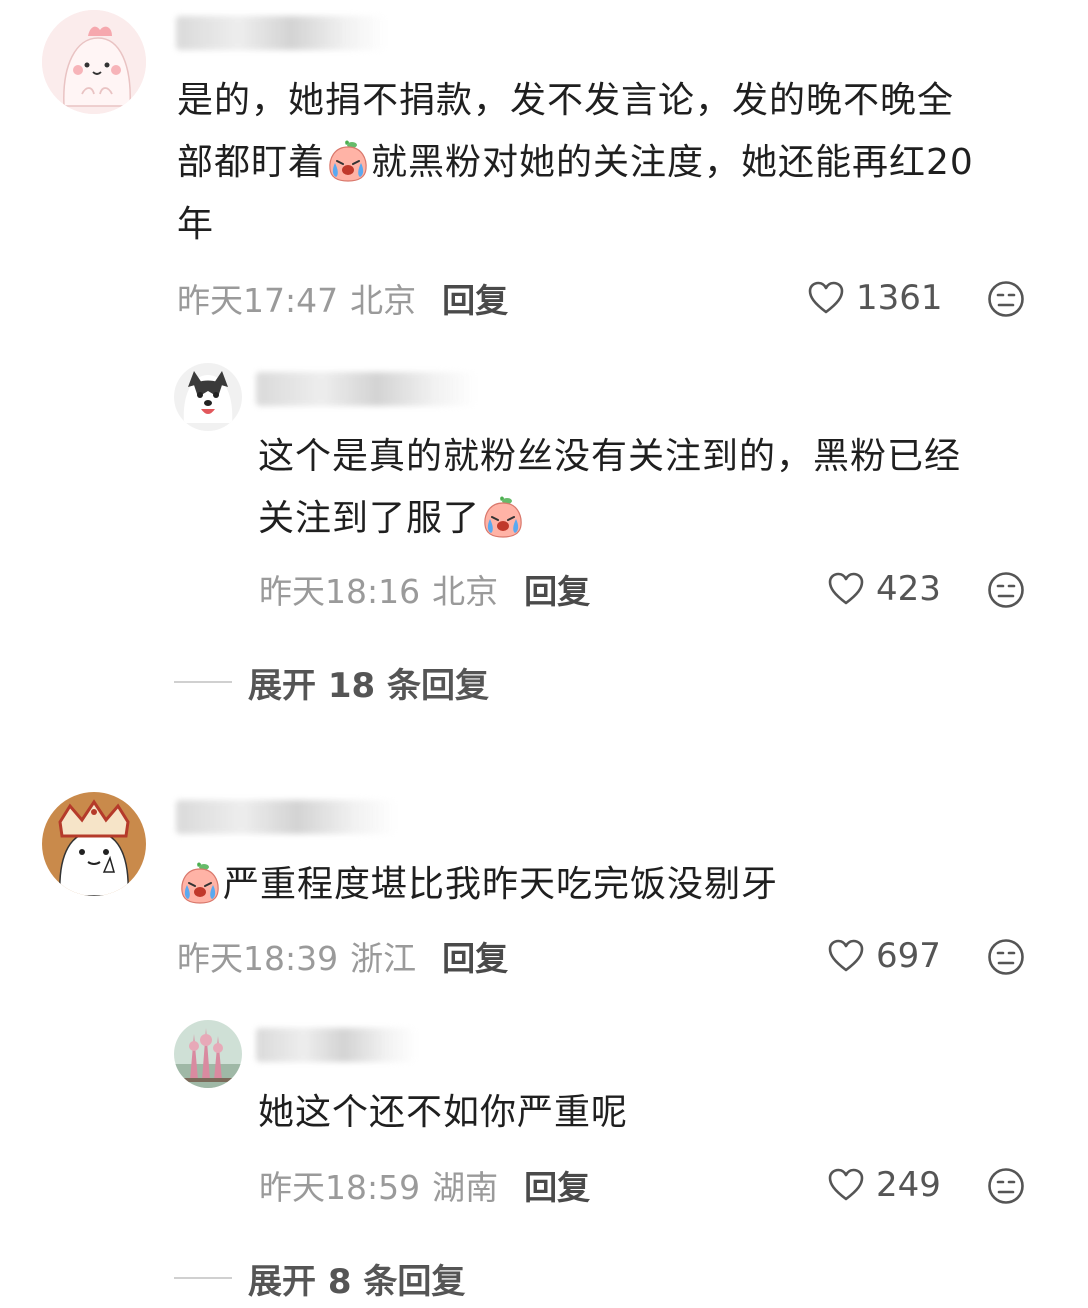 This screenshot has width=1088, height=1308. What do you see at coordinates (899, 298) in the screenshot?
I see `like-count: 1361` at bounding box center [899, 298].